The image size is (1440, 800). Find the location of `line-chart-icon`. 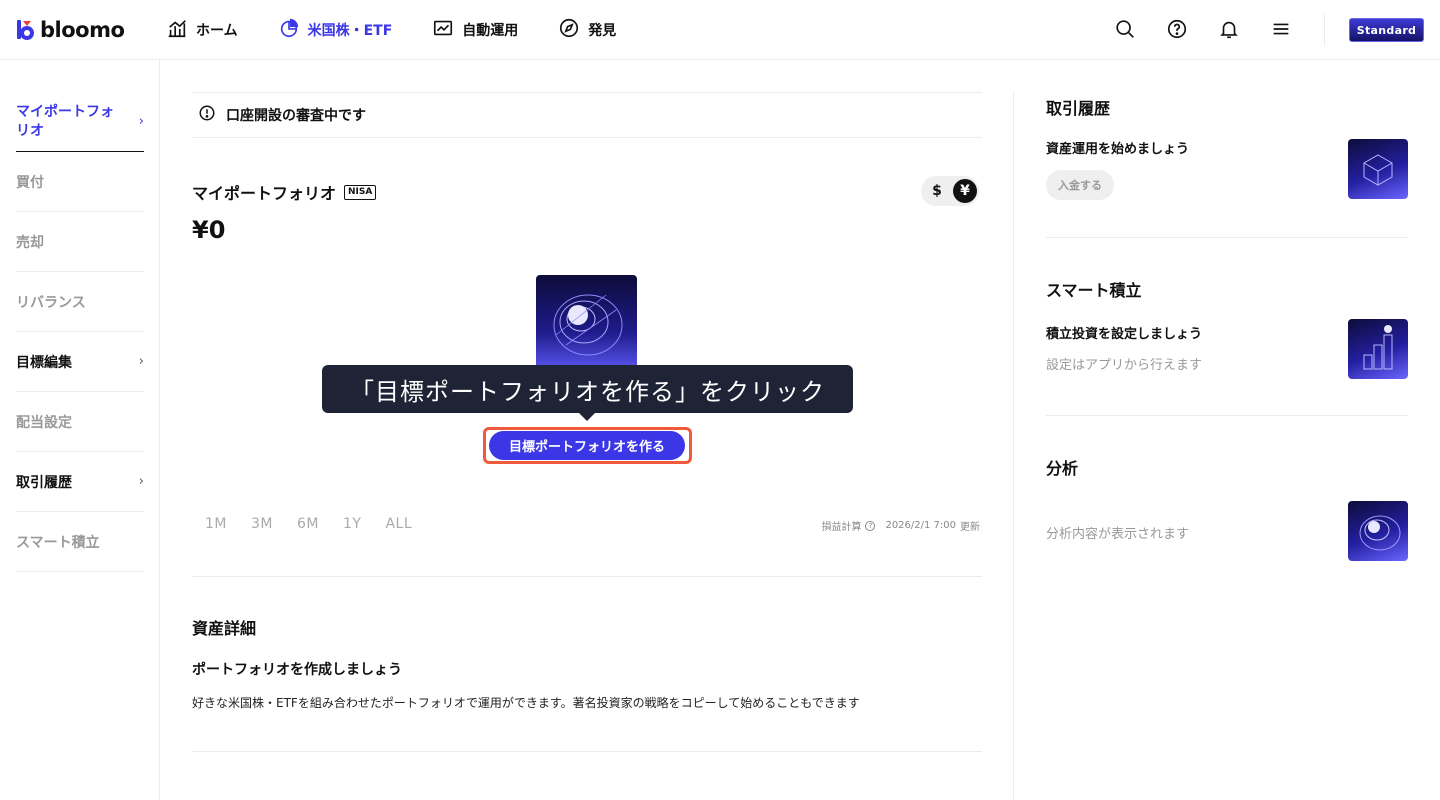

line-chart-icon is located at coordinates (443, 30).